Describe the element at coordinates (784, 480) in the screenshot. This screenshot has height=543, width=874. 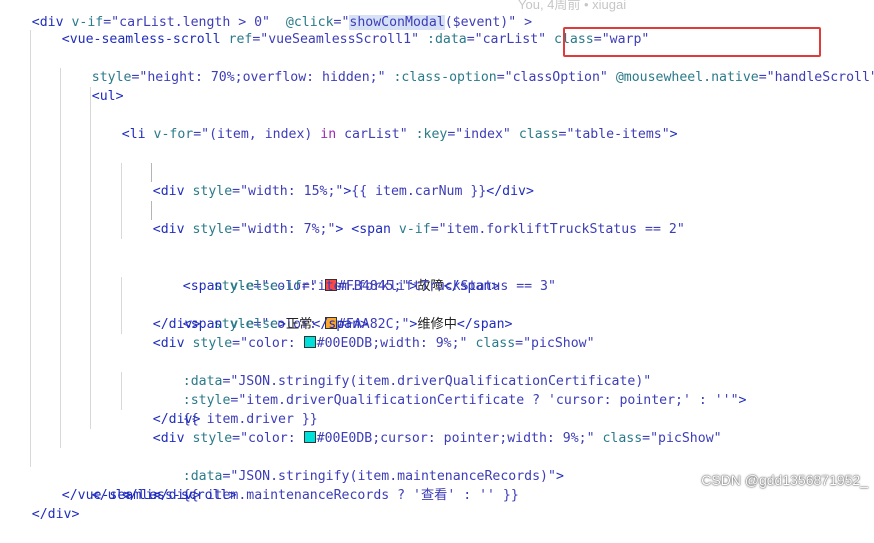
I see `watermark: CSDN @gdd1356871952_` at that location.